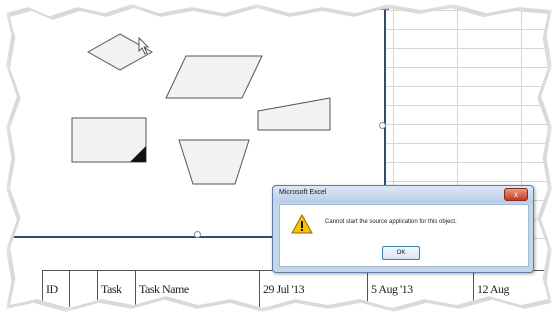 The width and height of the screenshot is (558, 316). I want to click on diamond-shape, so click(120, 52).